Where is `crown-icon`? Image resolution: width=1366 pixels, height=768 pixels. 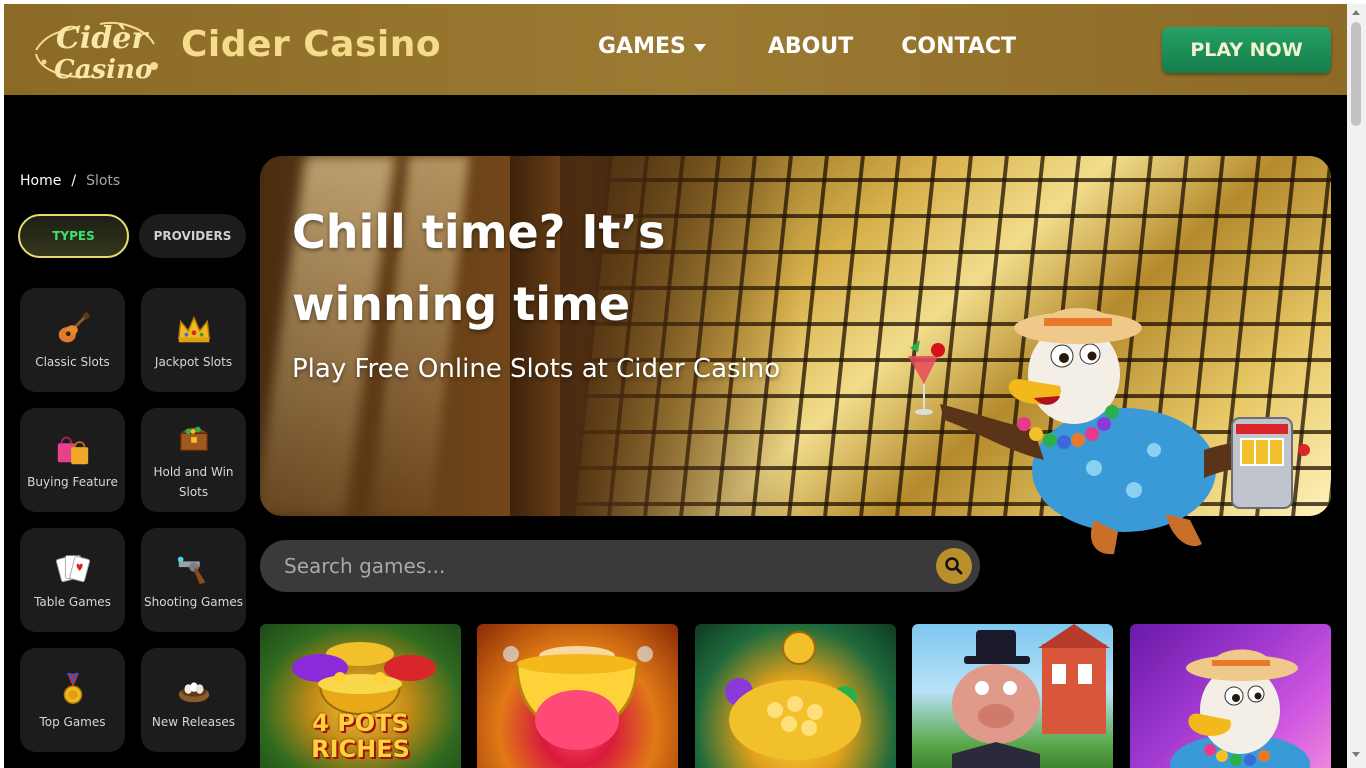 crown-icon is located at coordinates (194, 329).